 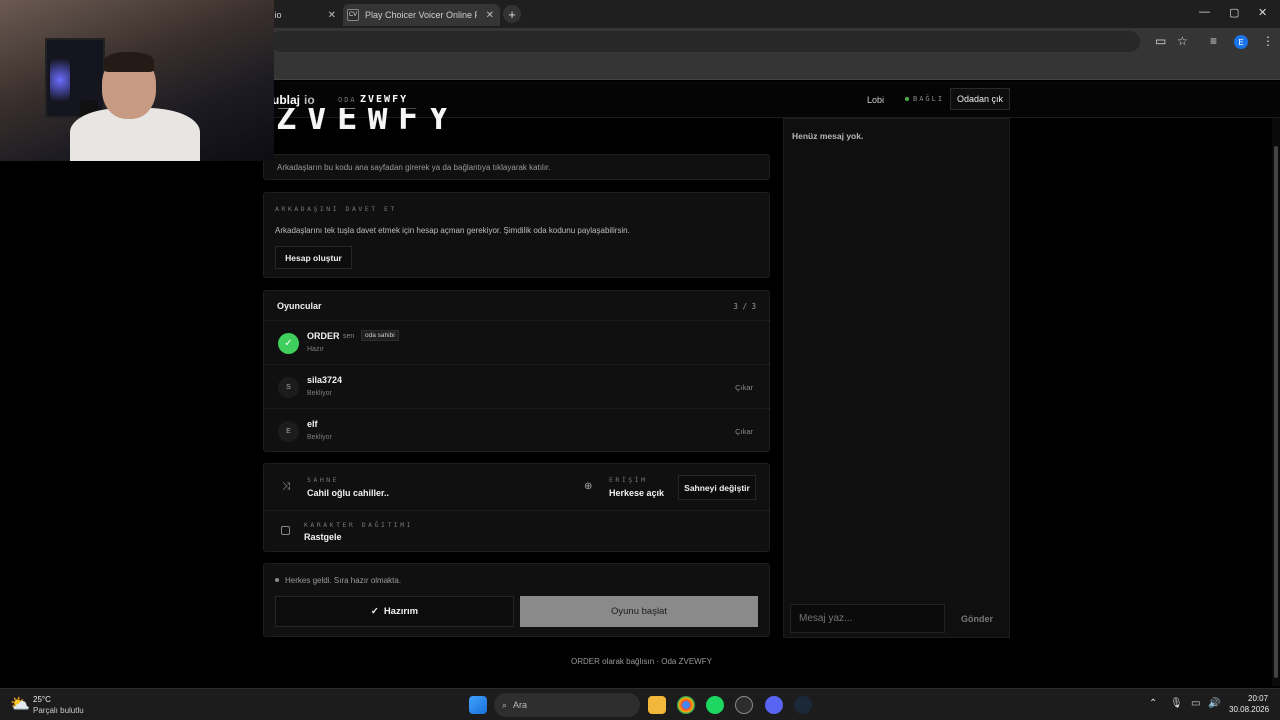 I want to click on change-scene-button: Sahneyi değiştir, so click(x=717, y=487).